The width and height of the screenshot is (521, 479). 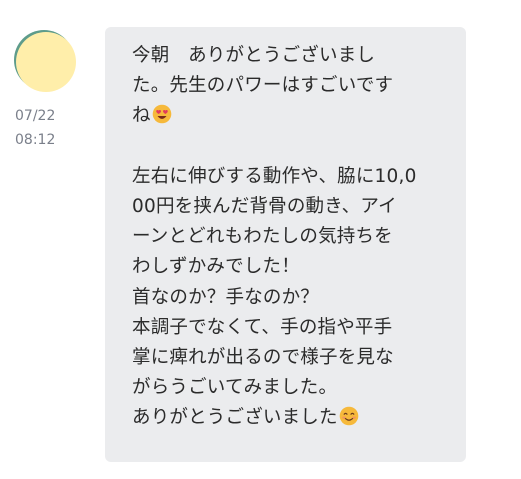 What do you see at coordinates (141, 116) in the screenshot?
I see `message-line: ね` at bounding box center [141, 116].